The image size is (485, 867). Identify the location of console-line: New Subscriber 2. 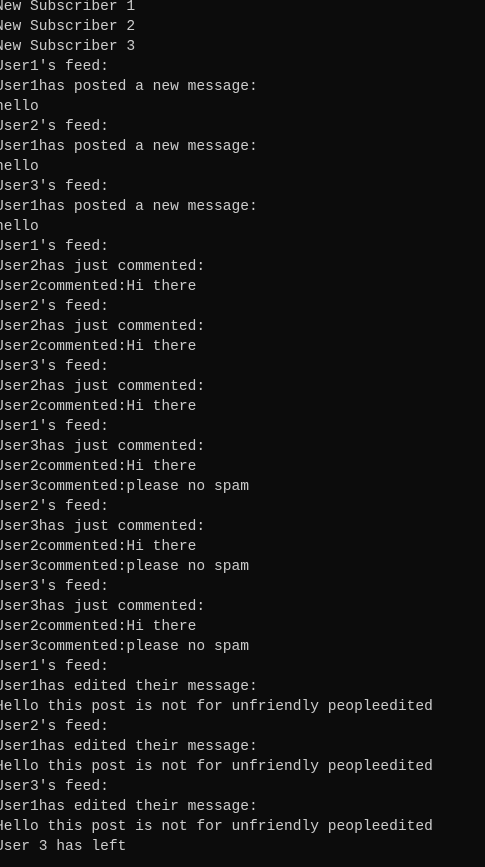
(68, 27).